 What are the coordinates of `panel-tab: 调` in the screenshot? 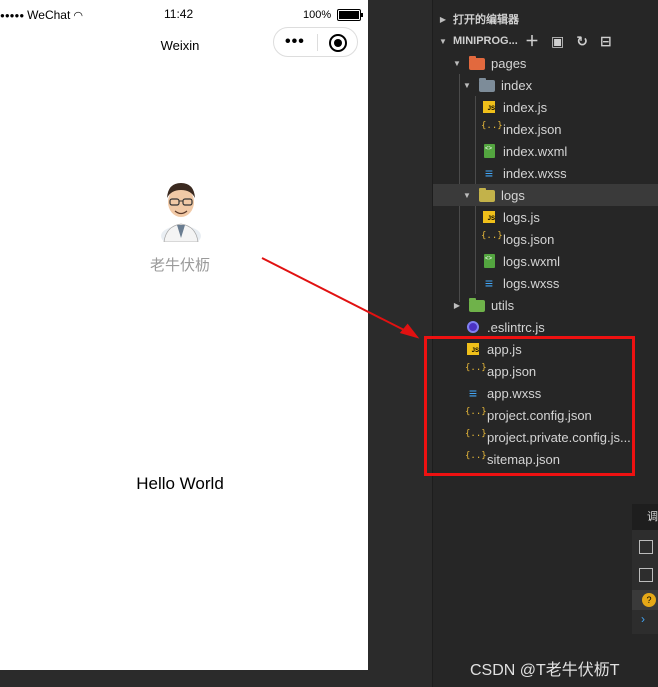 It's located at (645, 517).